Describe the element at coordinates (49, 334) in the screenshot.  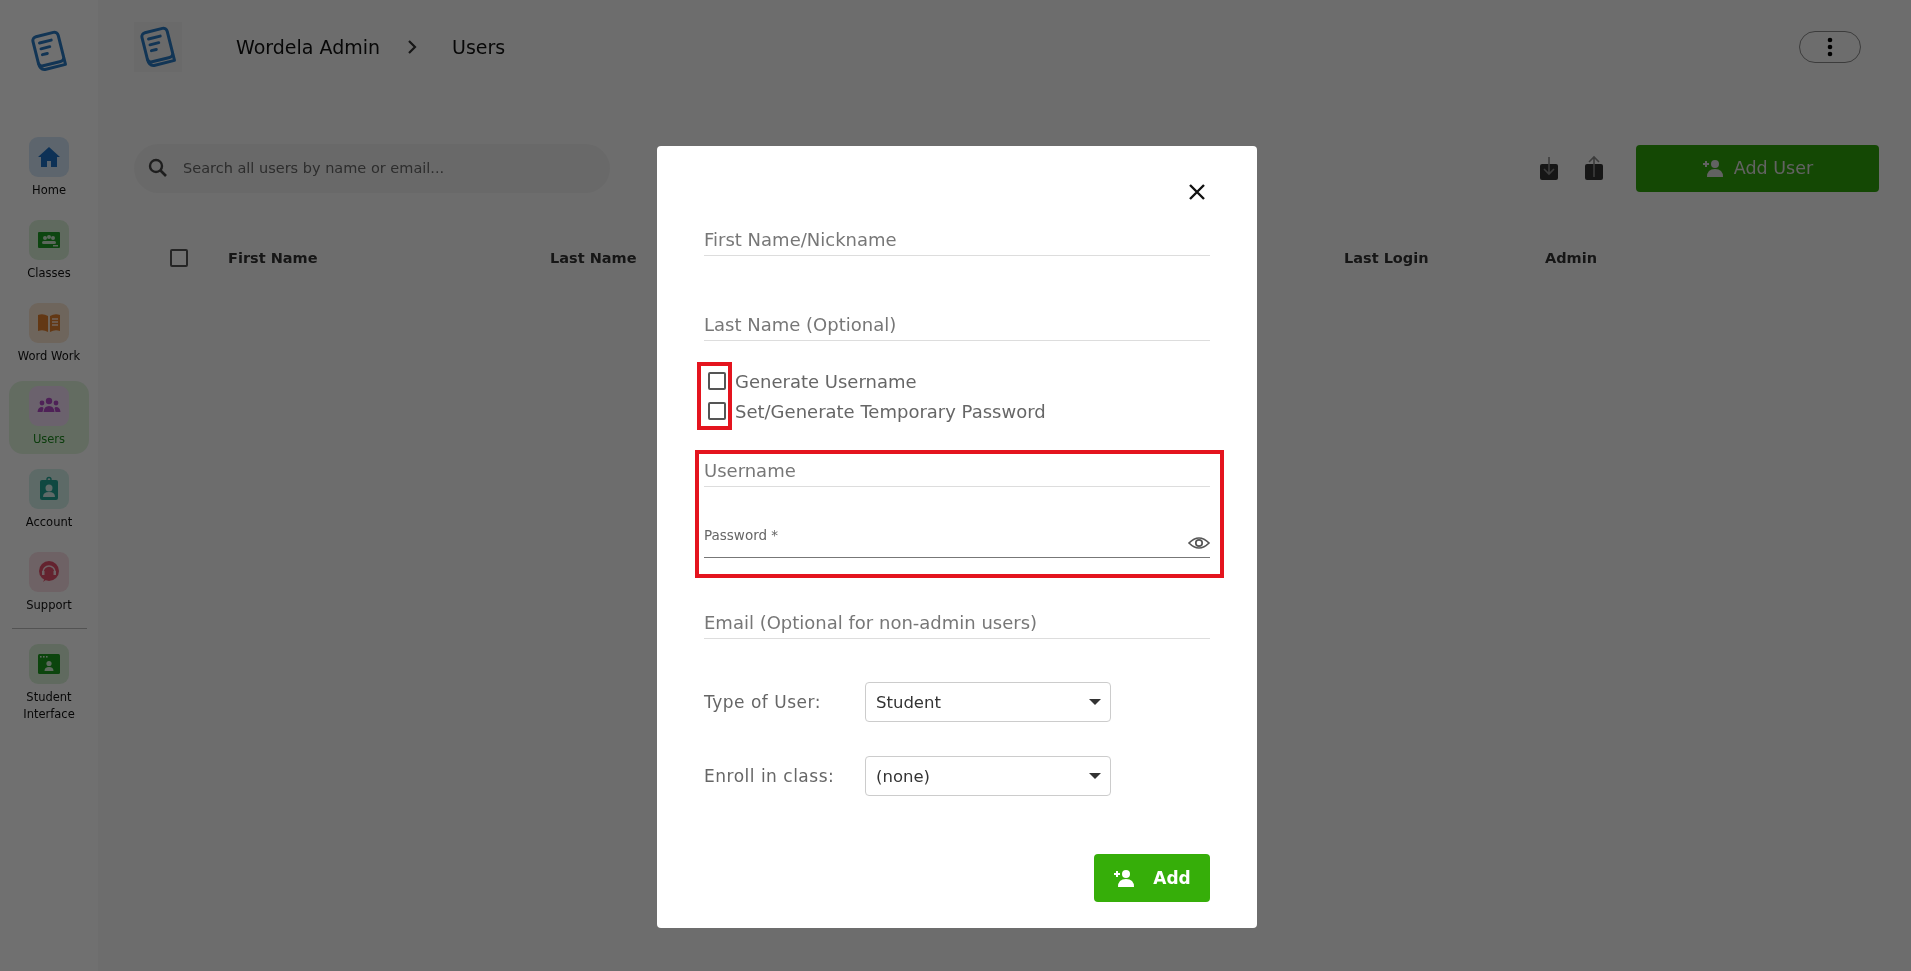
I see `nav-item: Word Work` at that location.